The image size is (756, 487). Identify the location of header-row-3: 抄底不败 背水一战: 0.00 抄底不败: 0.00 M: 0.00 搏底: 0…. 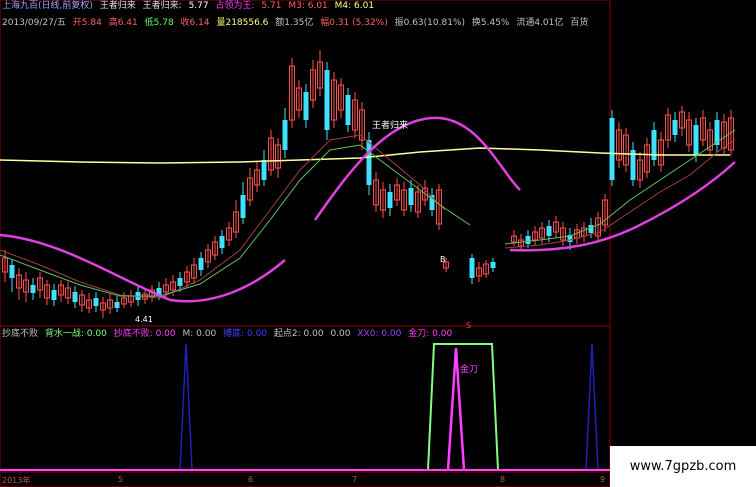
(229, 334).